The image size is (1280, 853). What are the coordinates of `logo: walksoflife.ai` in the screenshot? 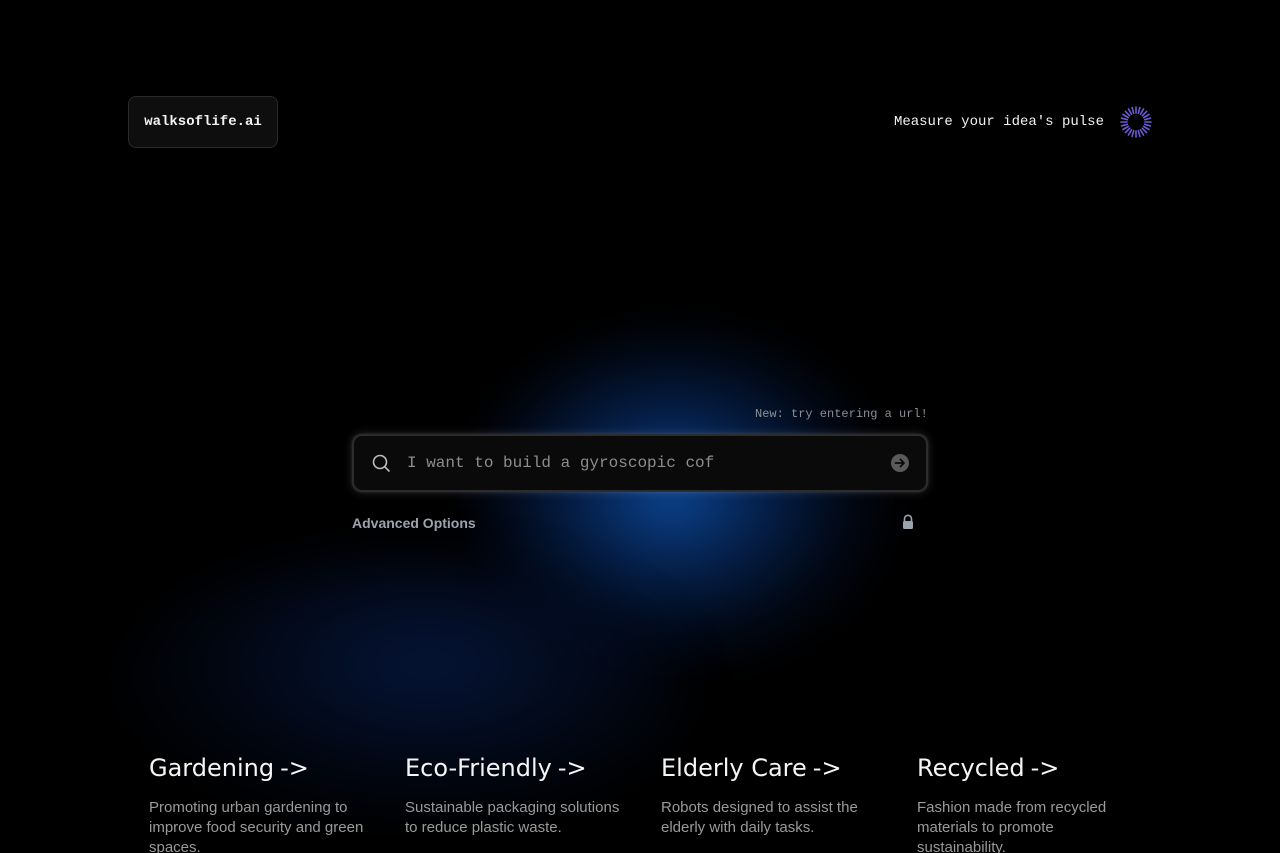 It's located at (203, 122).